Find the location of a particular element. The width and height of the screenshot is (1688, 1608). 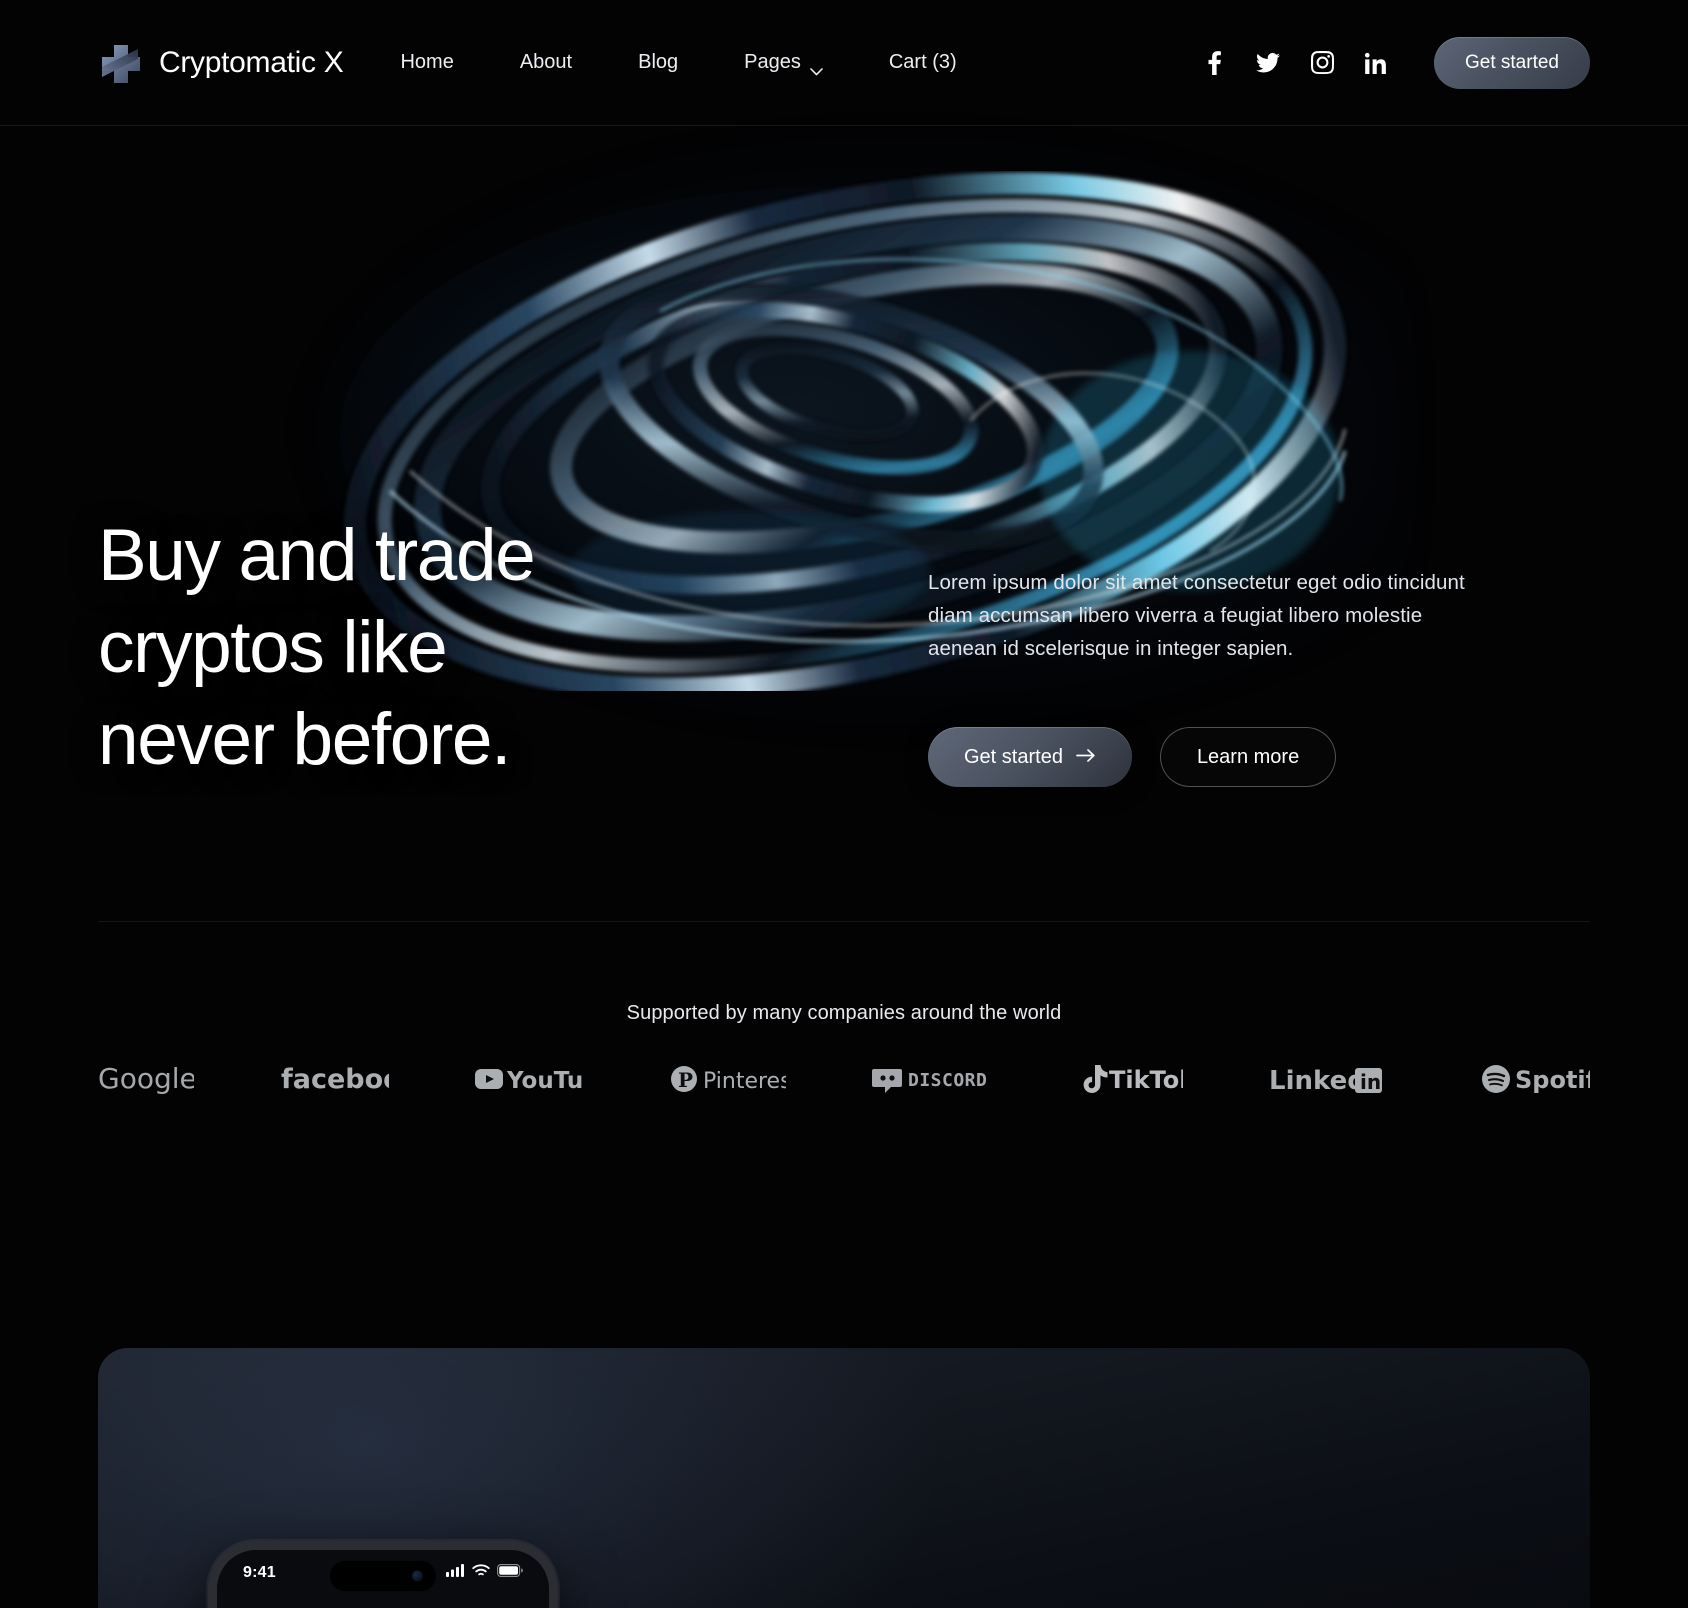

youtube-logo-icon: YouTube is located at coordinates (529, 1079).